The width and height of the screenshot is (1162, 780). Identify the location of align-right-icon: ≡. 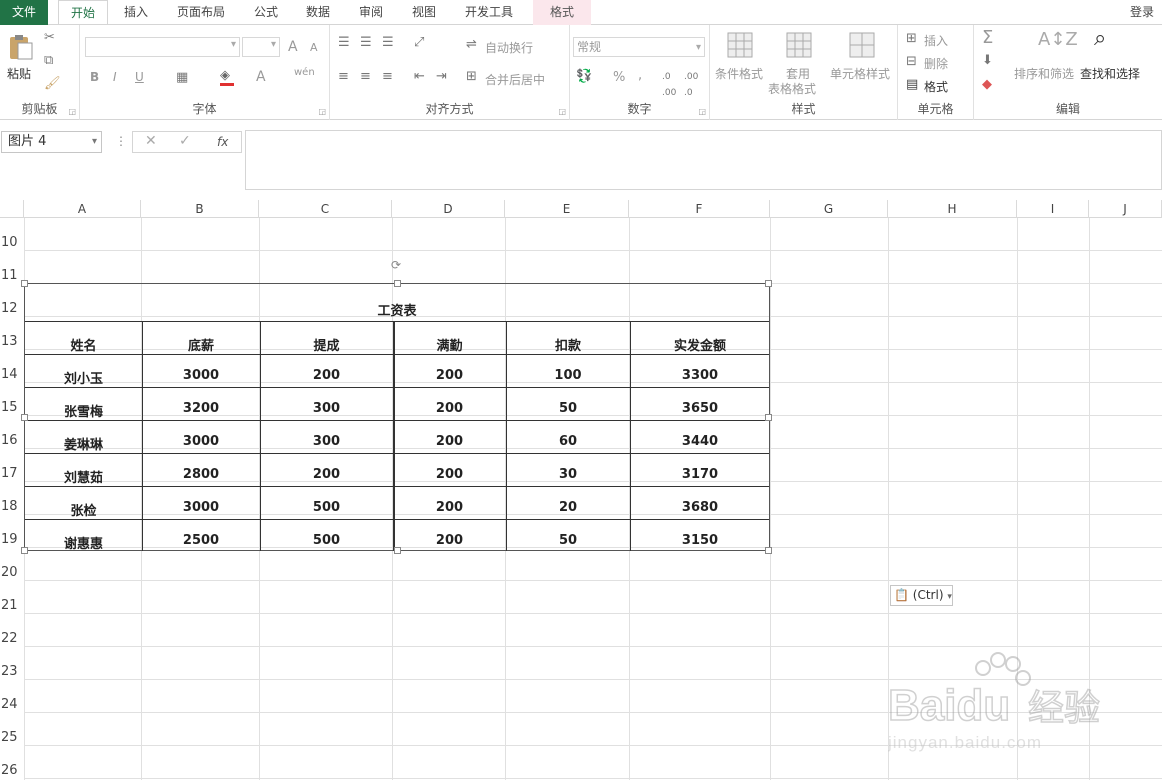
(387, 77).